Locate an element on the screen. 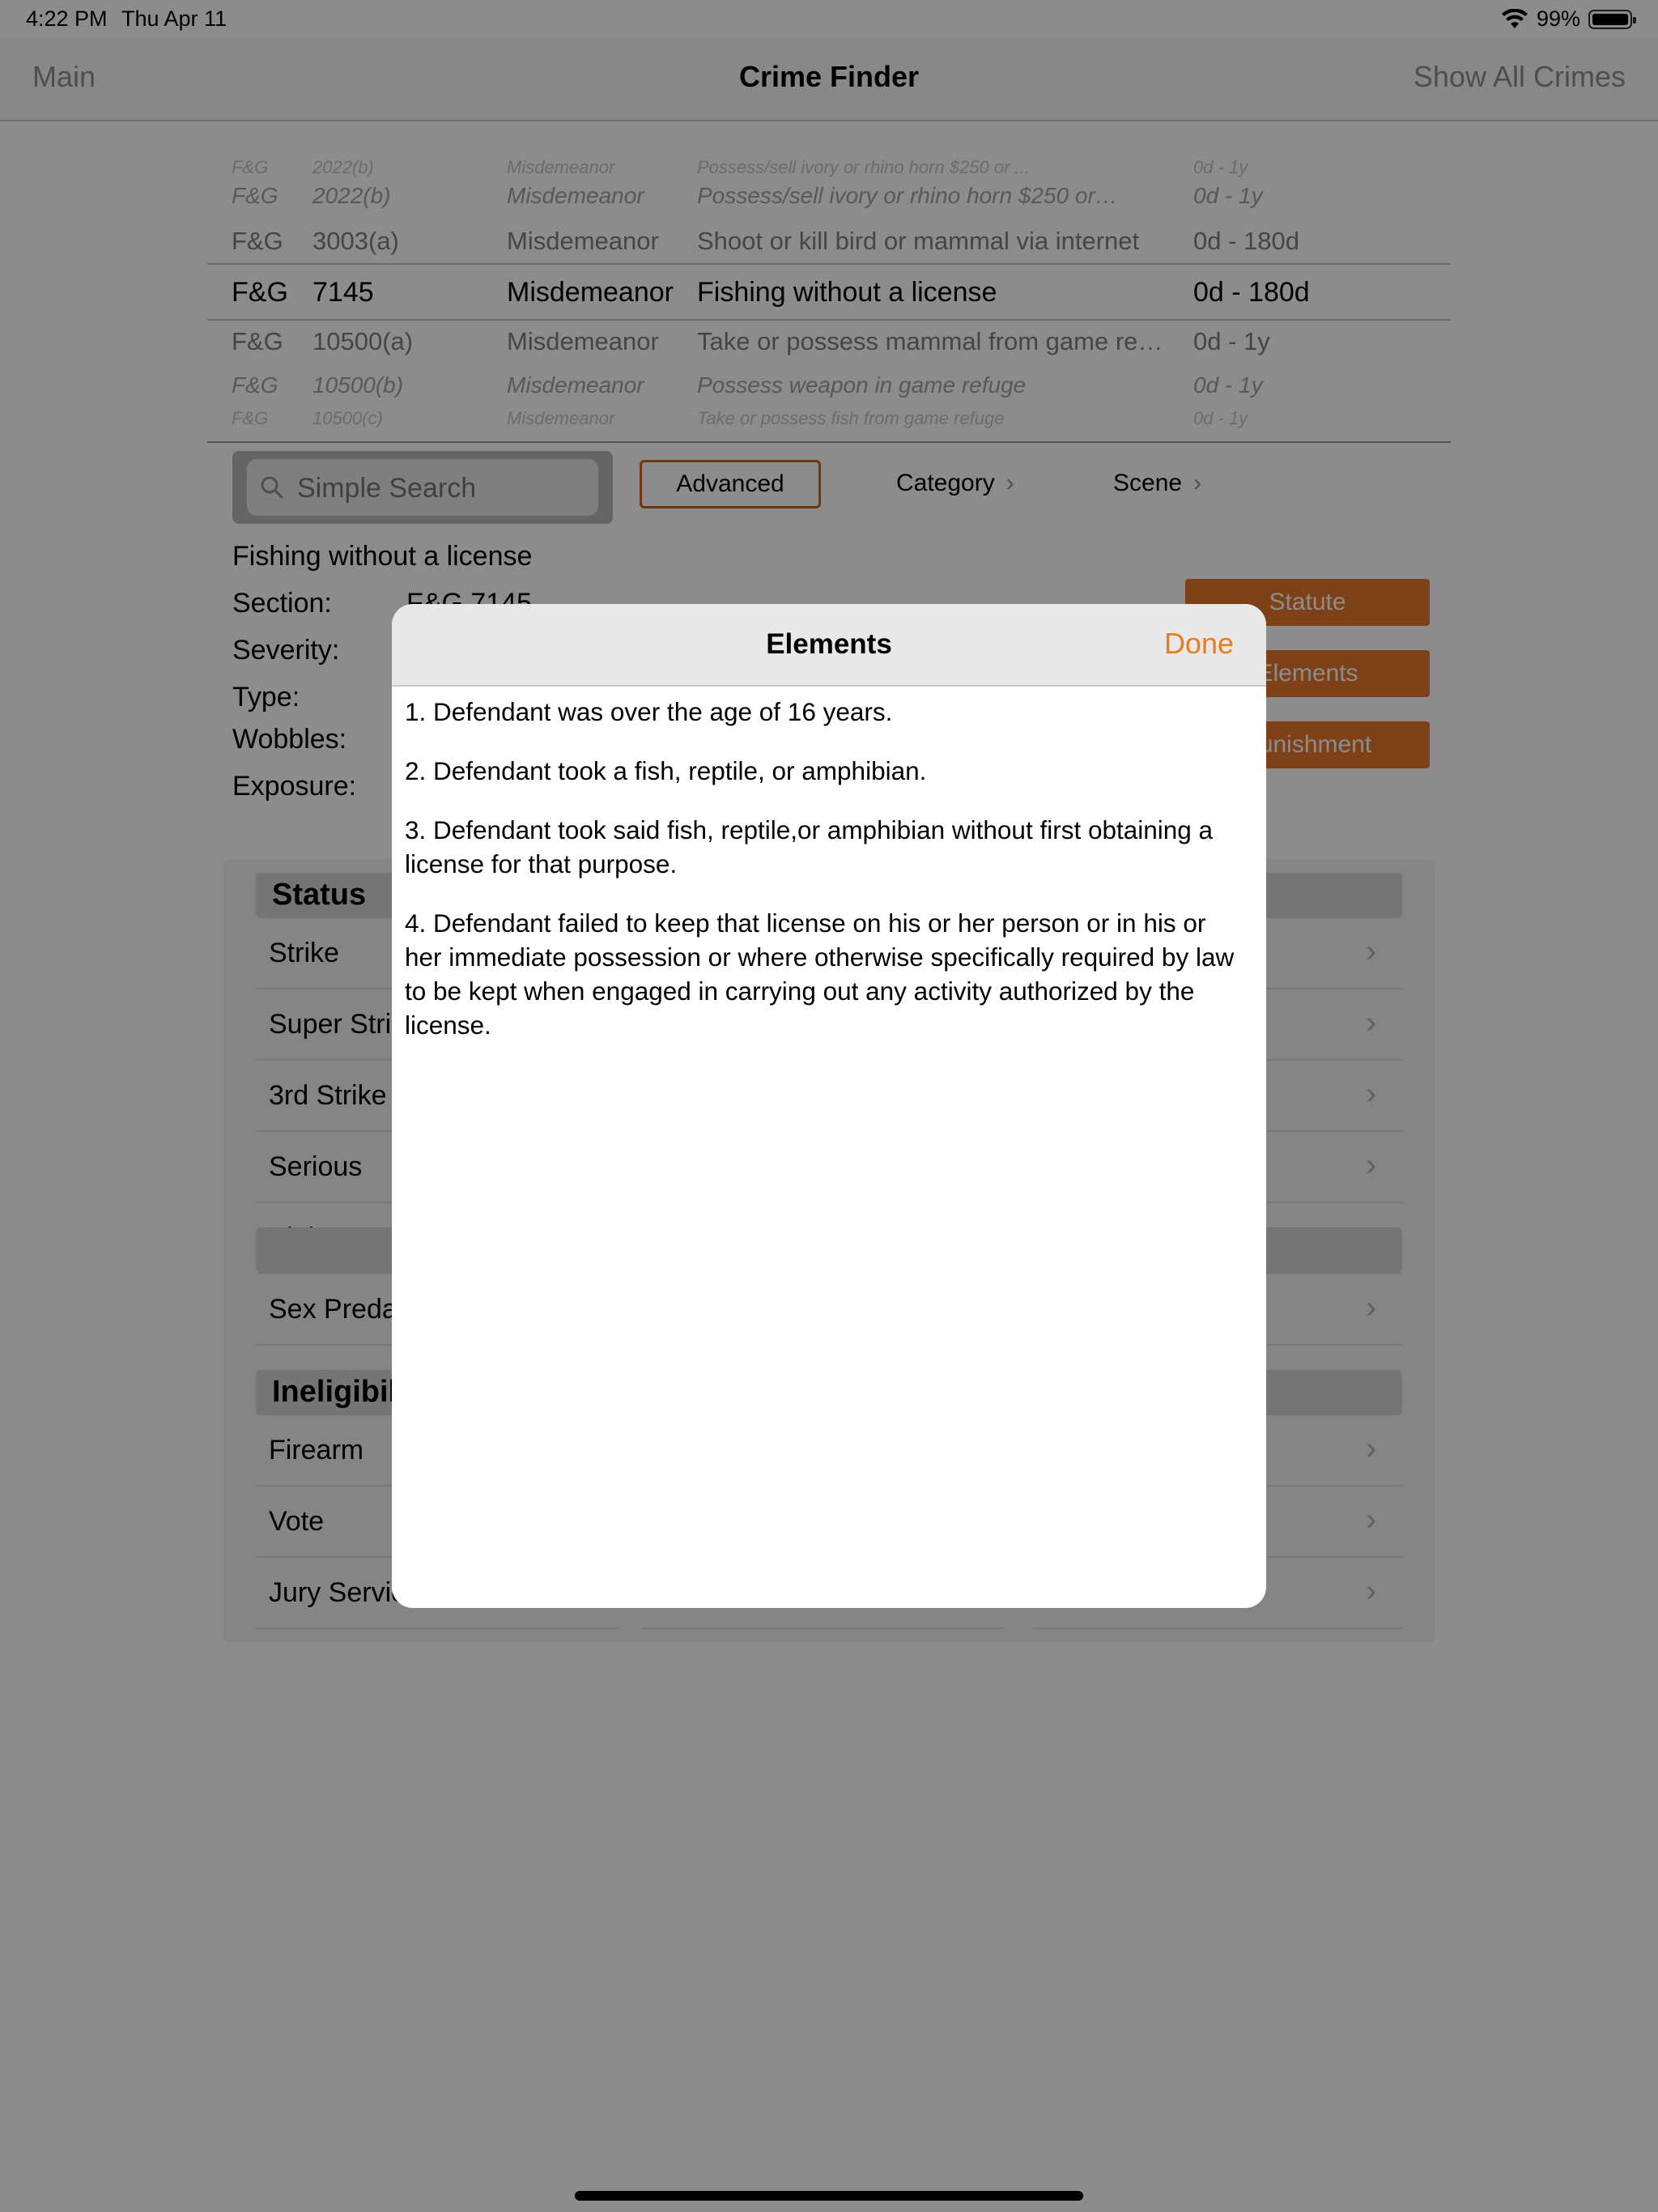 The height and width of the screenshot is (2212, 1658). modal-title: Elements is located at coordinates (829, 644).